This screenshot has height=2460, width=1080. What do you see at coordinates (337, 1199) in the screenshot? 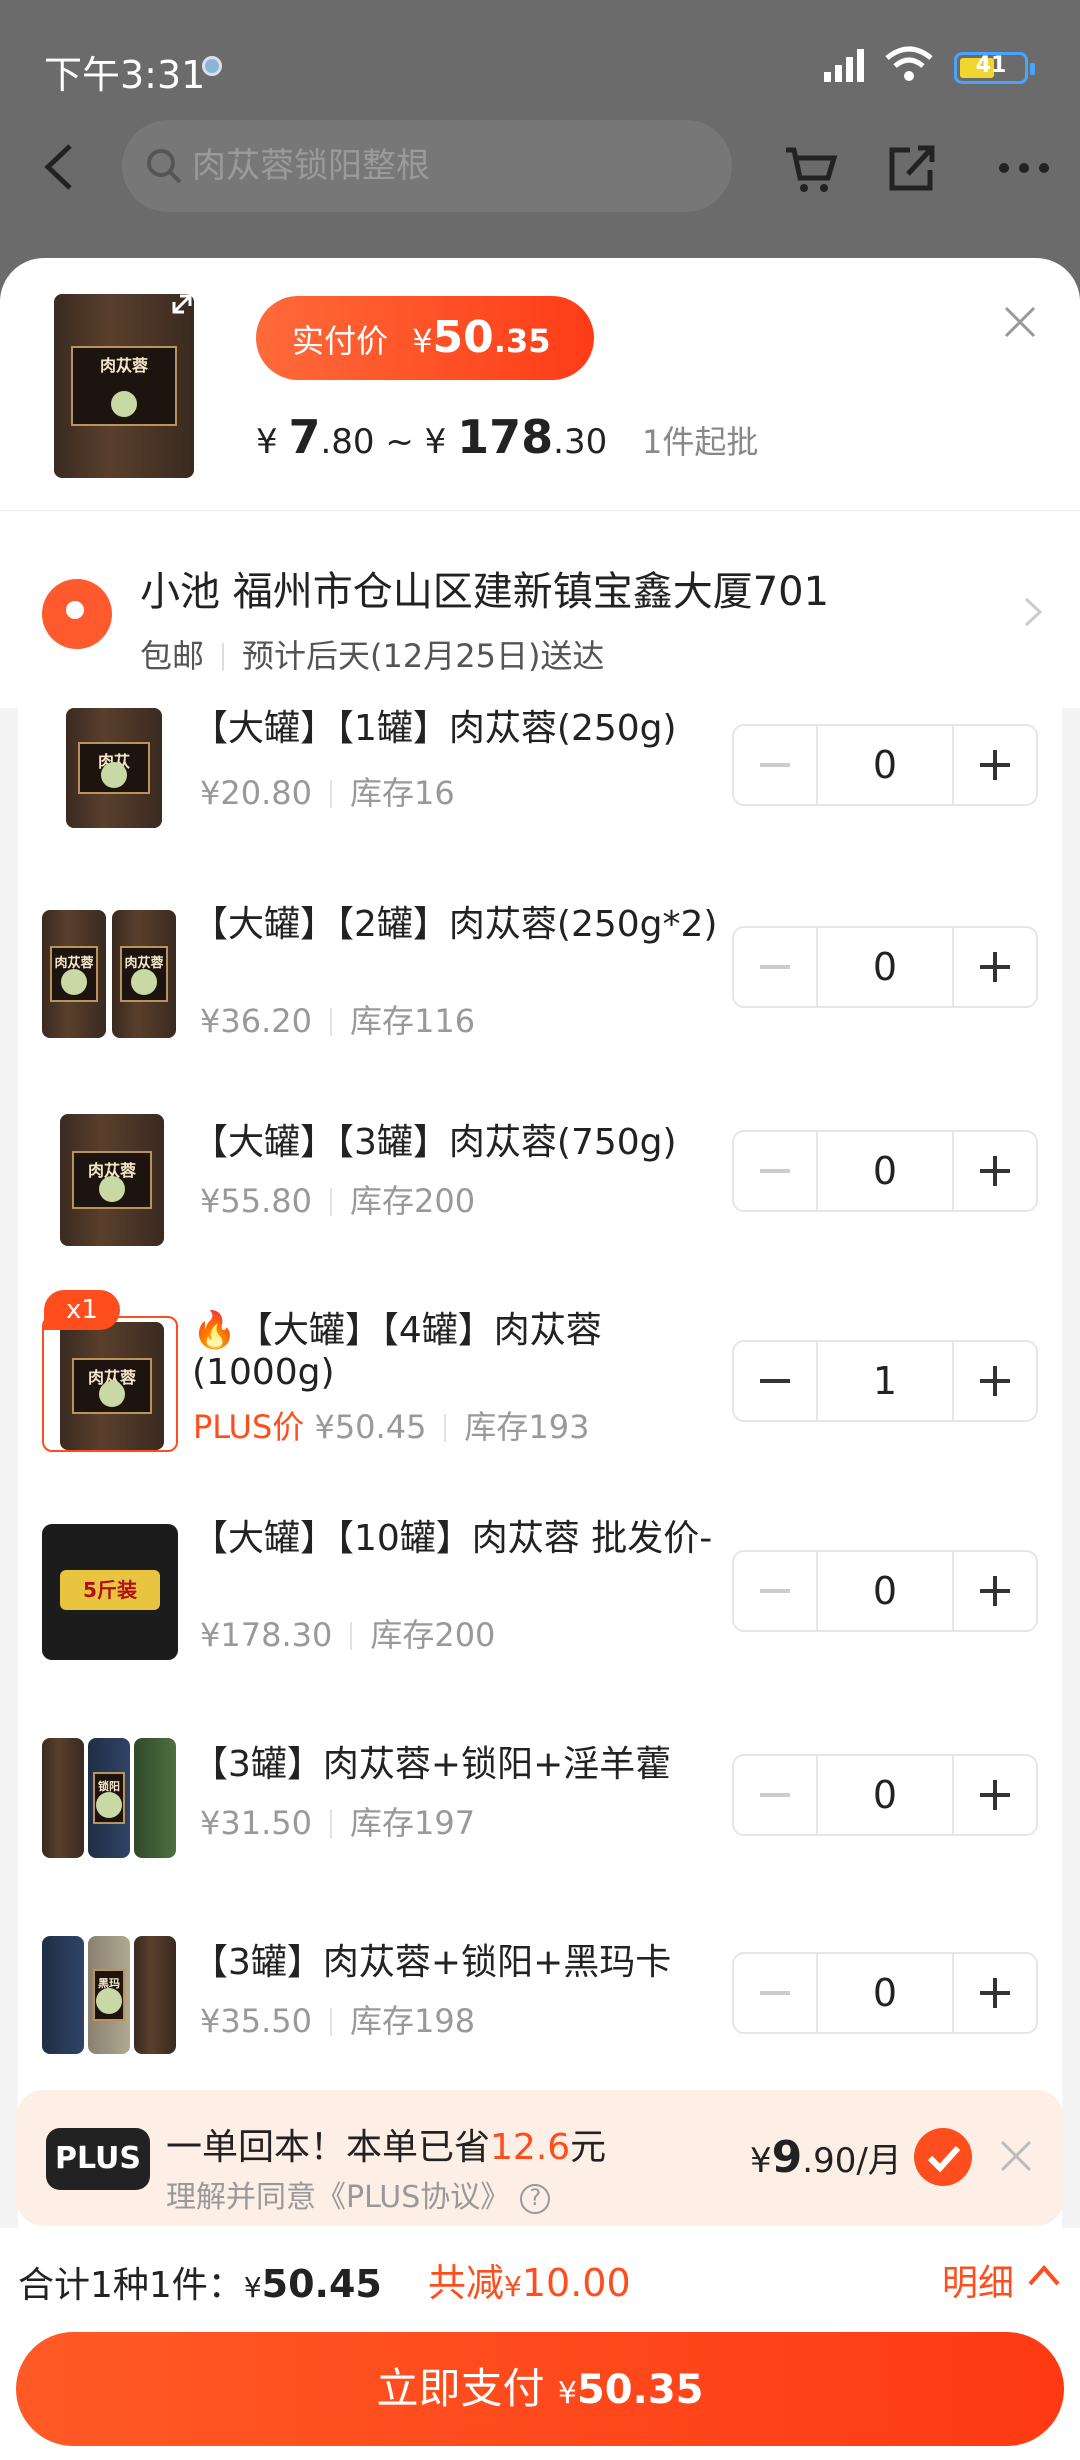
I see `sku-meta: ¥55.80 库存200` at bounding box center [337, 1199].